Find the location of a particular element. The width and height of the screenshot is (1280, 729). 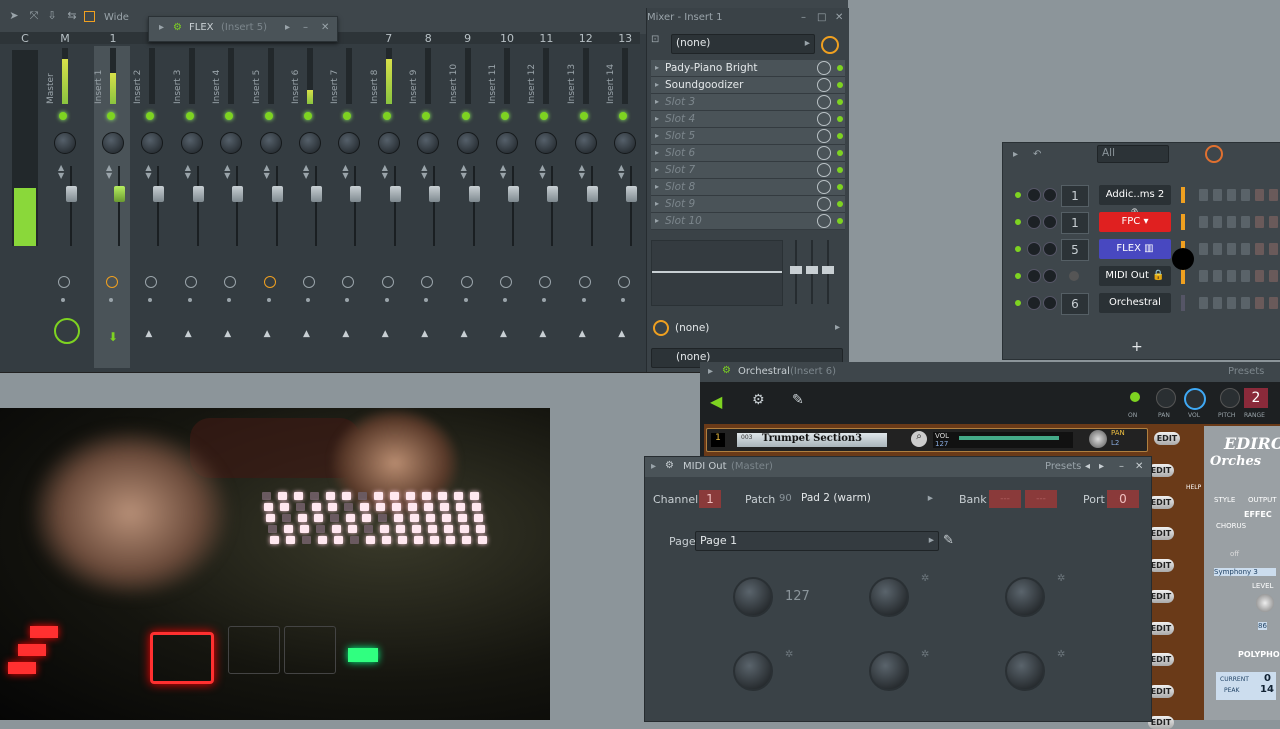

mixer-strip: Insert 4 ▲ ▼ ▲ is located at coordinates (230, 207).